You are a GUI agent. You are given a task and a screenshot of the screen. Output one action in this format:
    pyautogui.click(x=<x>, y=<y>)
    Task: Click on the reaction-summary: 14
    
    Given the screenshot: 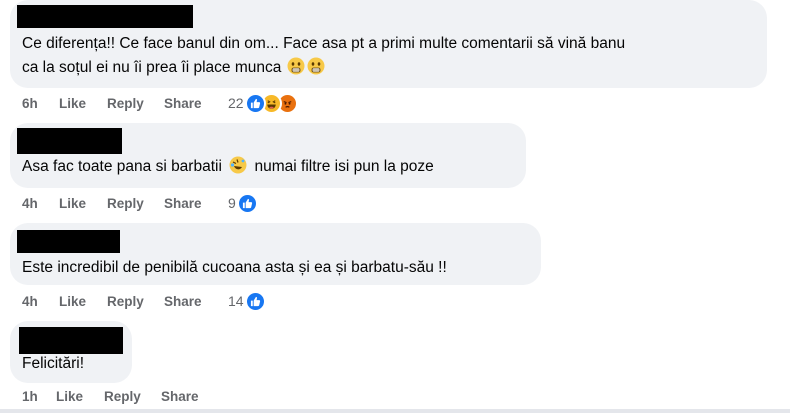 What is the action you would take?
    pyautogui.click(x=247, y=301)
    